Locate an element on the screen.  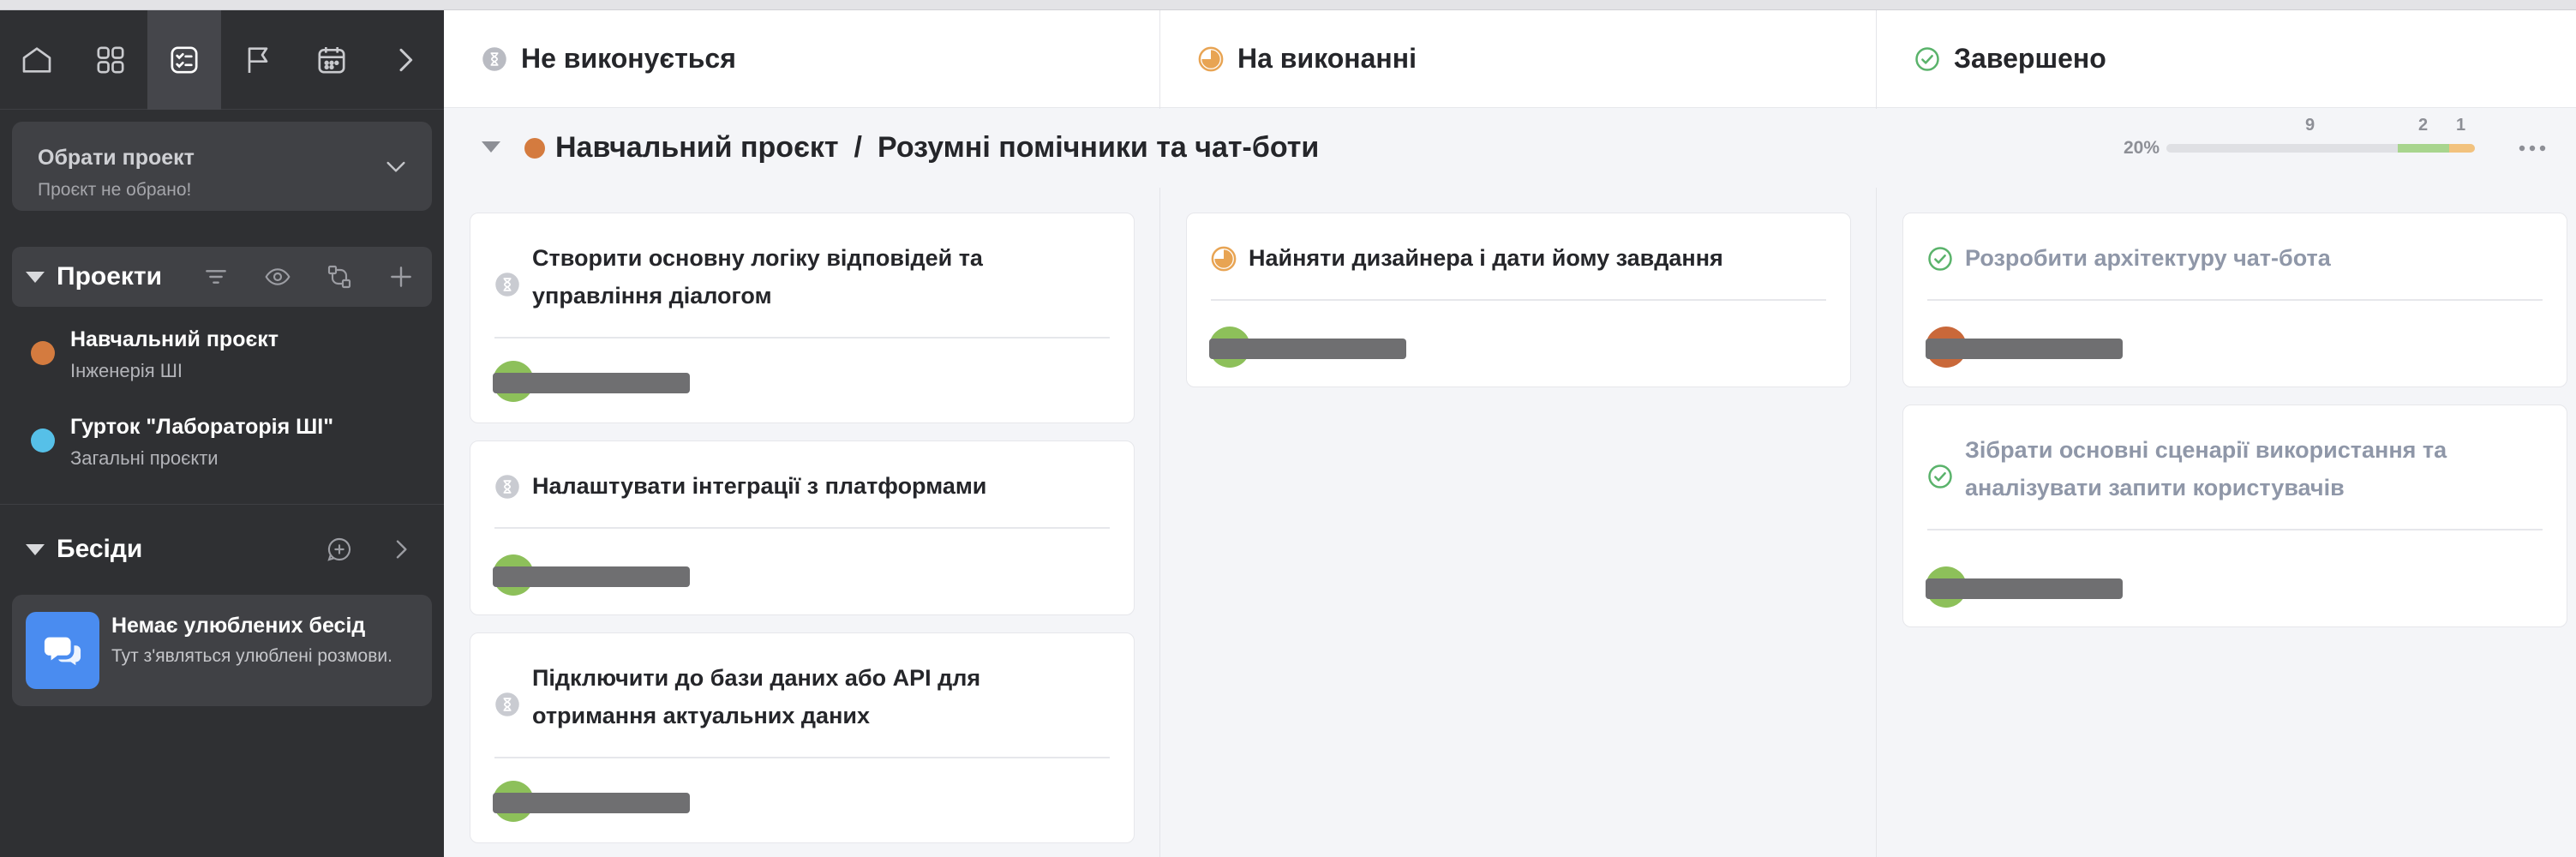
project-category: Загальні проєкти is located at coordinates (144, 458).